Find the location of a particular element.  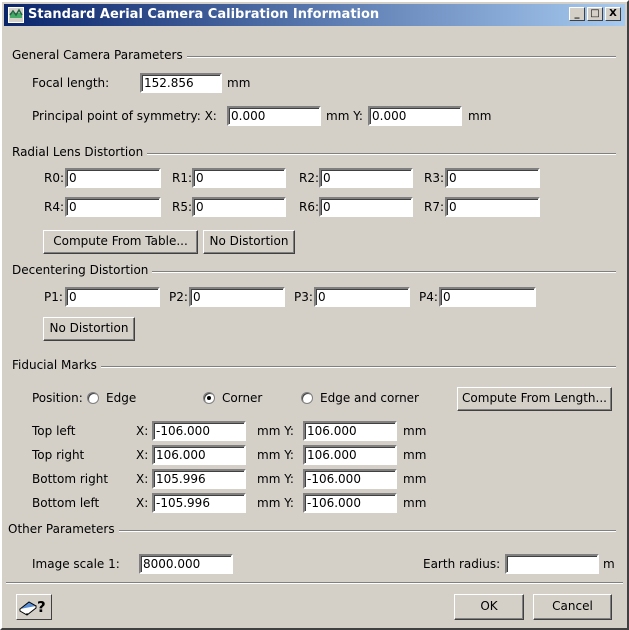

image-scale-input: 8000.000 is located at coordinates (186, 564).